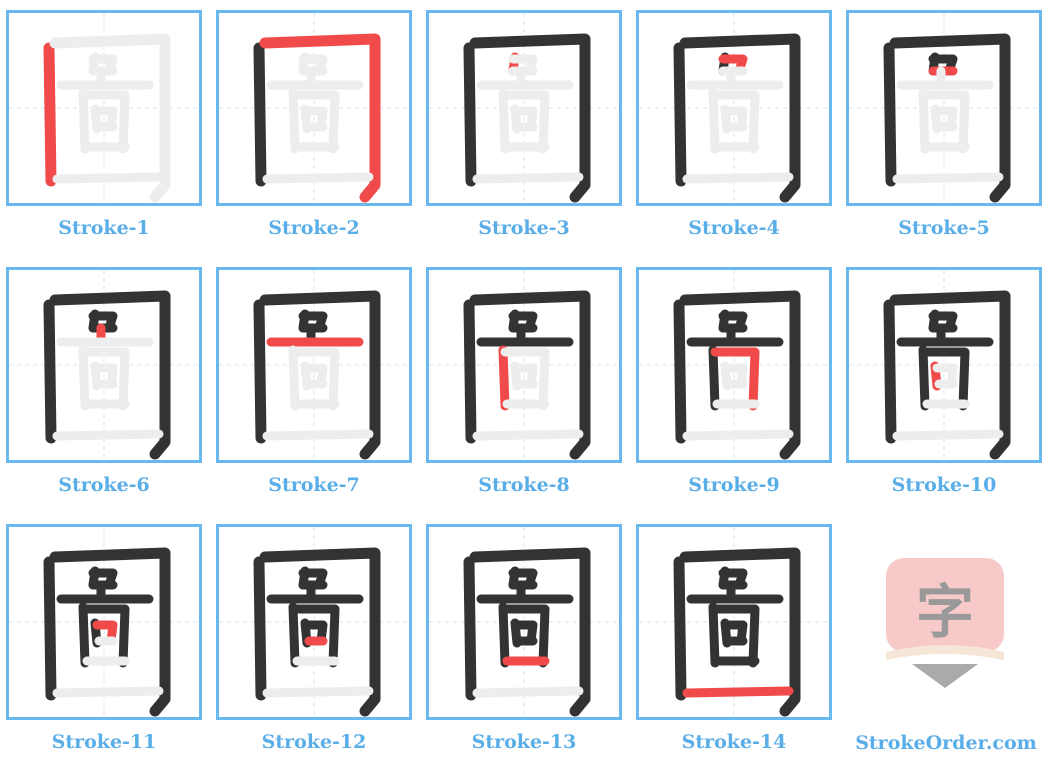 The width and height of the screenshot is (1050, 771). Describe the element at coordinates (734, 485) in the screenshot. I see `stroke-label: Stroke-9` at that location.